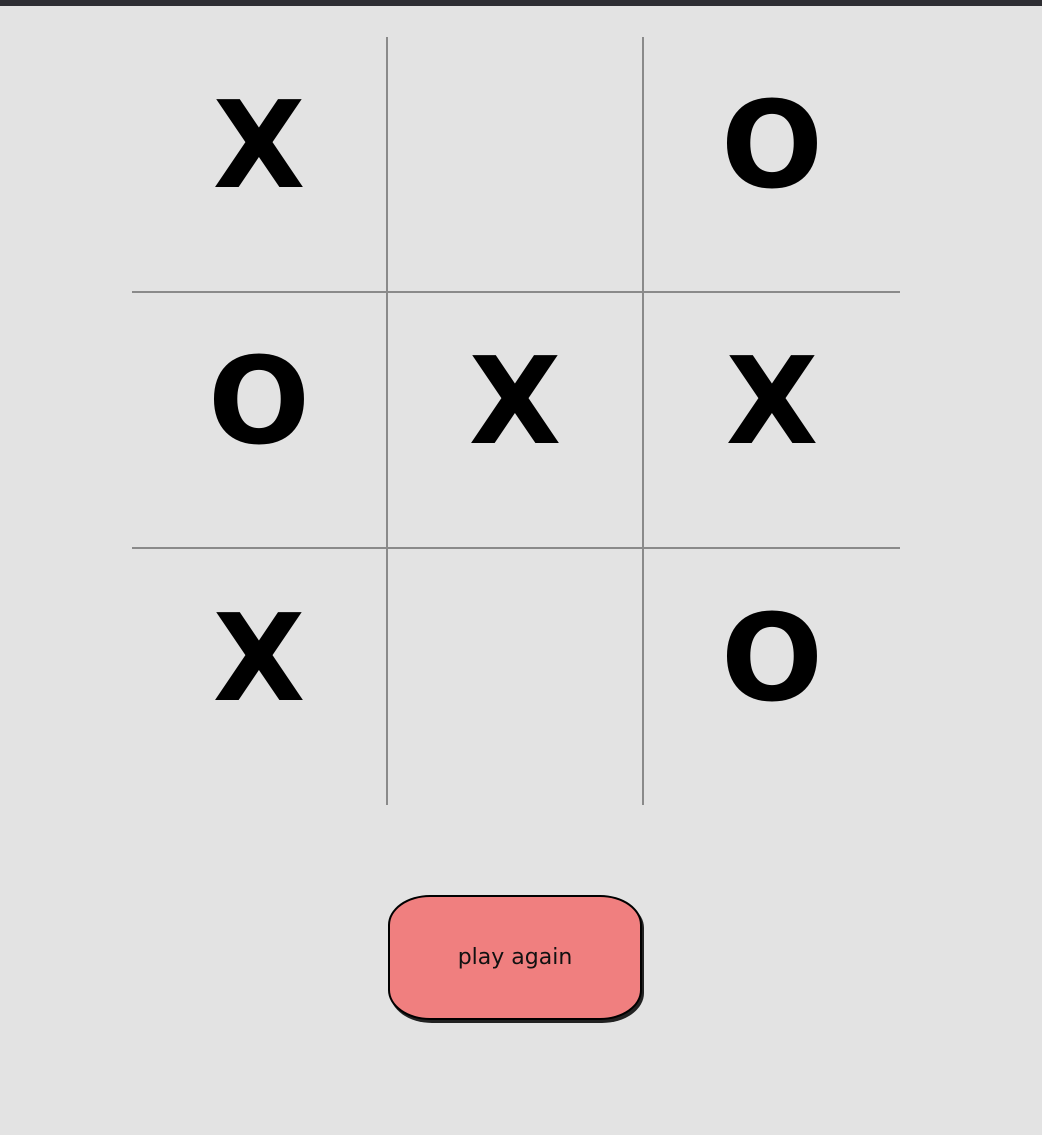  Describe the element at coordinates (260, 165) in the screenshot. I see `cell-0: X` at that location.